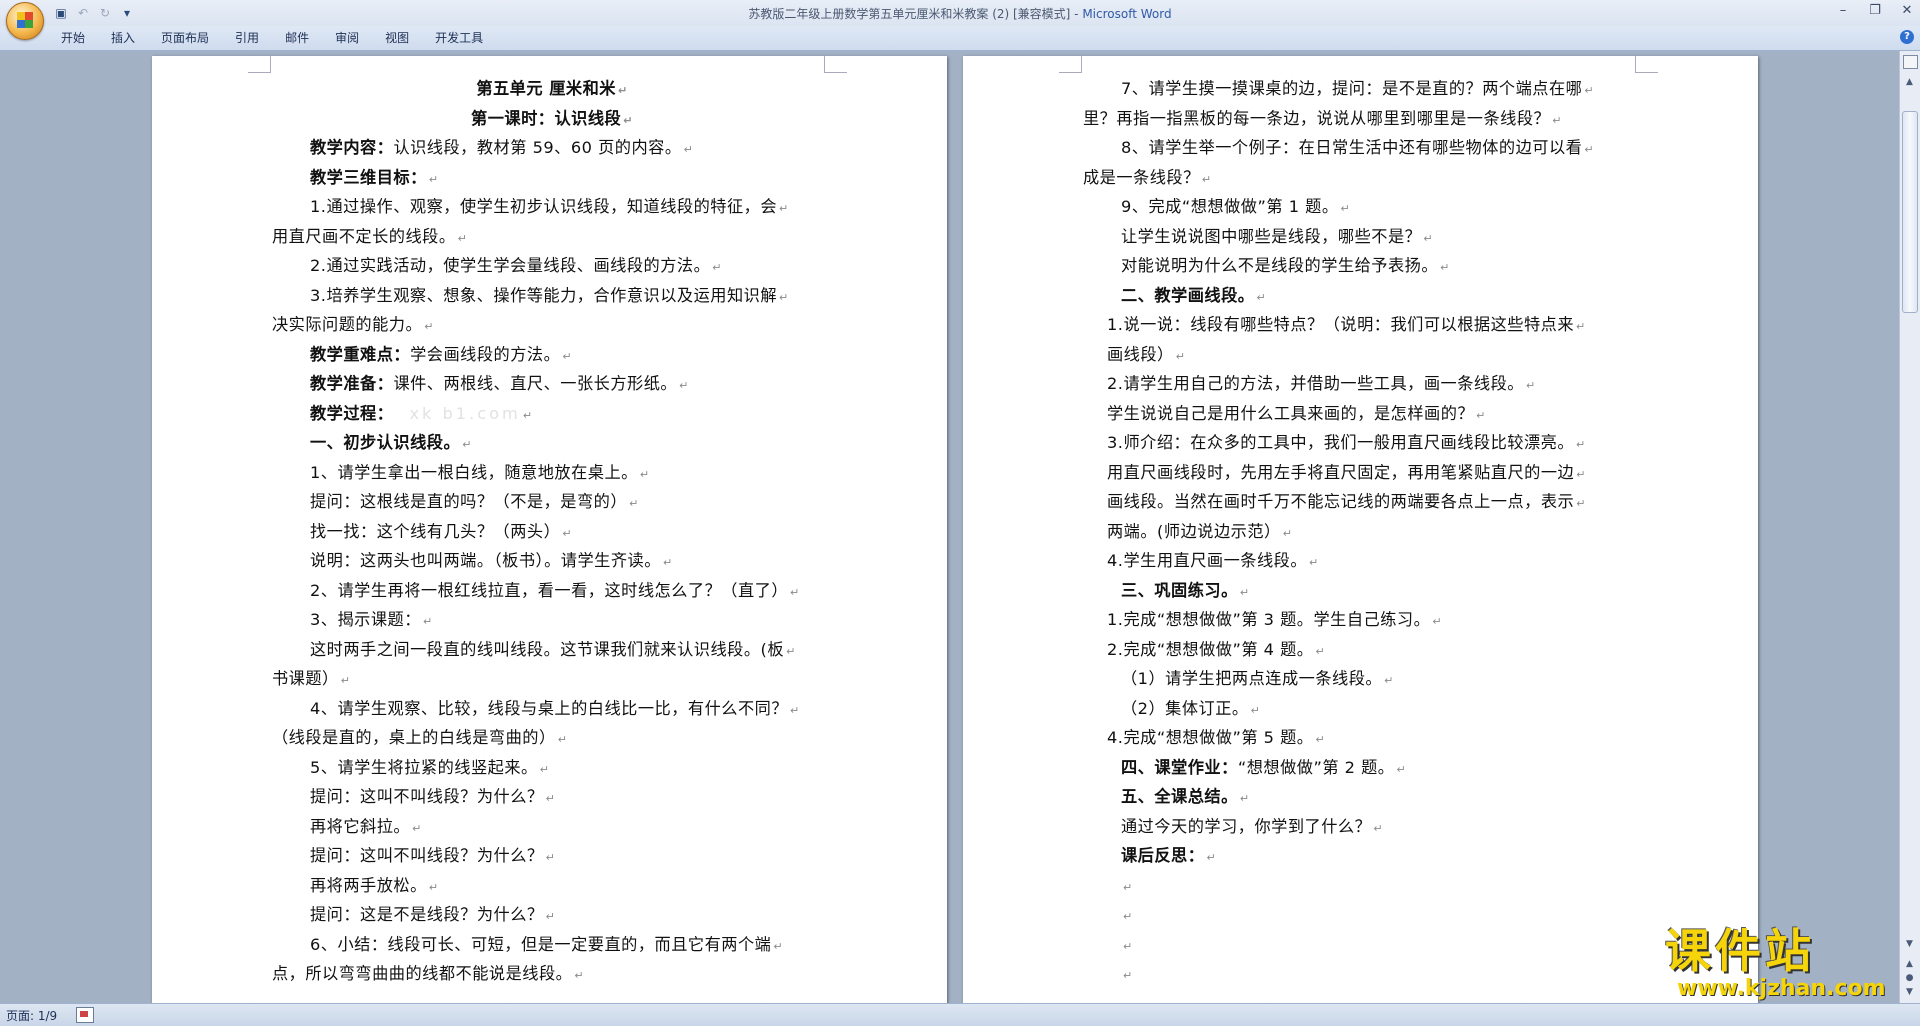 The image size is (1920, 1026). I want to click on line-text: （线段是直的，桌上的白线是弯曲的）, so click(414, 737).